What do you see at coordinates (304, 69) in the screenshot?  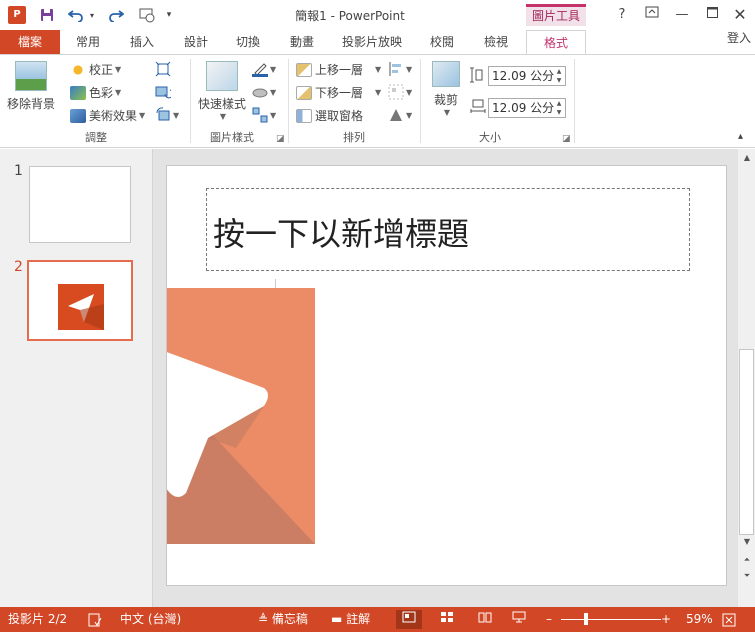 I see `bring-forward-icon` at bounding box center [304, 69].